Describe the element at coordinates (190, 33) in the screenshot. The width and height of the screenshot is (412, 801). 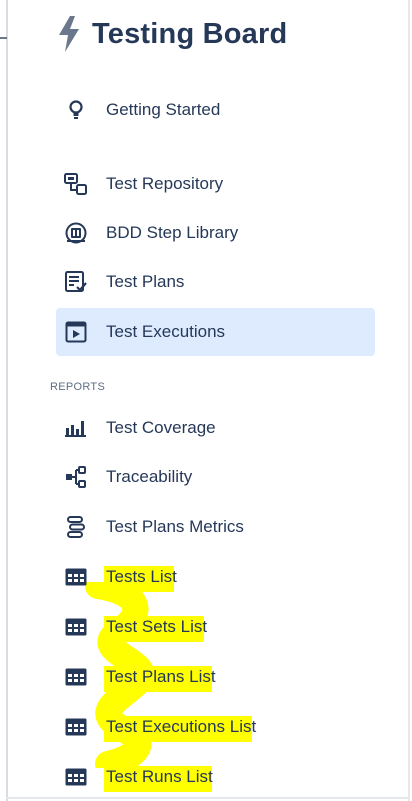
I see `board-title: Testing Board` at that location.